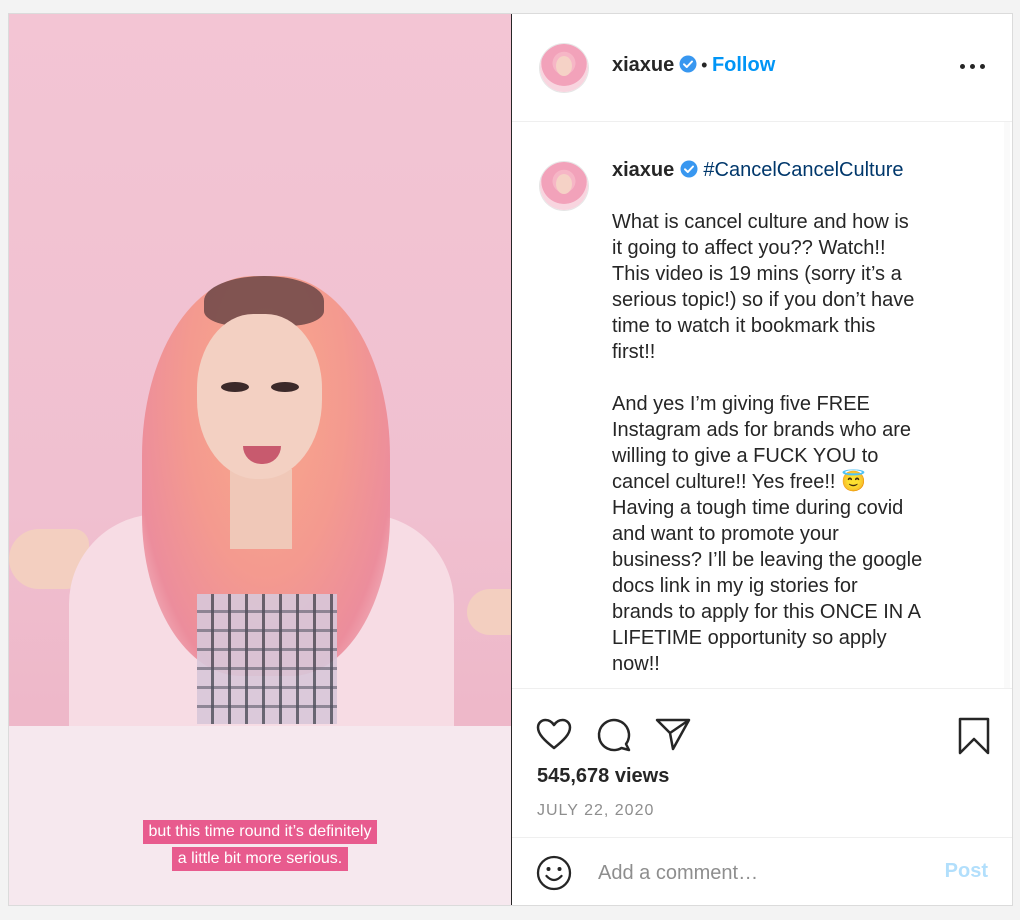 The image size is (1020, 920). I want to click on follow-button: Follow, so click(743, 65).